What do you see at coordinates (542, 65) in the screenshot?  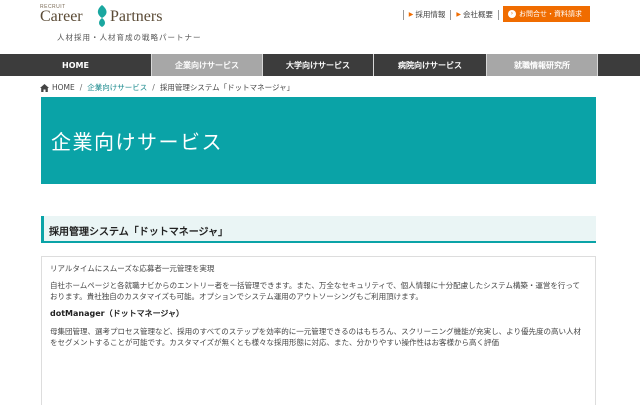 I see `nav-item-research: 就職情報研究所` at bounding box center [542, 65].